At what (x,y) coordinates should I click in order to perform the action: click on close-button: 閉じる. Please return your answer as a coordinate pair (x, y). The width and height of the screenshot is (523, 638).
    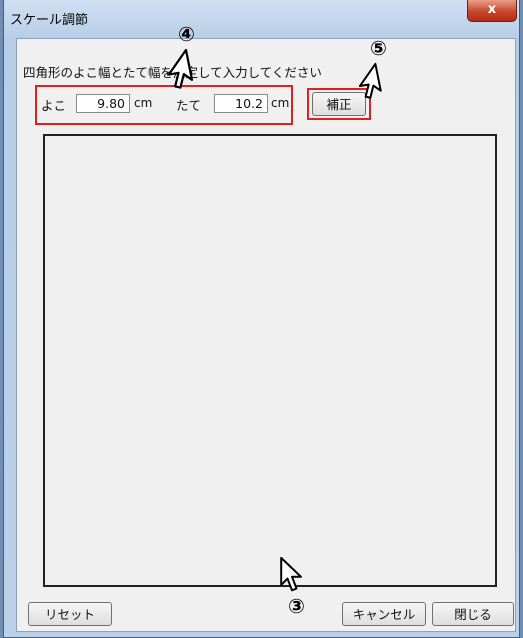
    Looking at the image, I should click on (473, 614).